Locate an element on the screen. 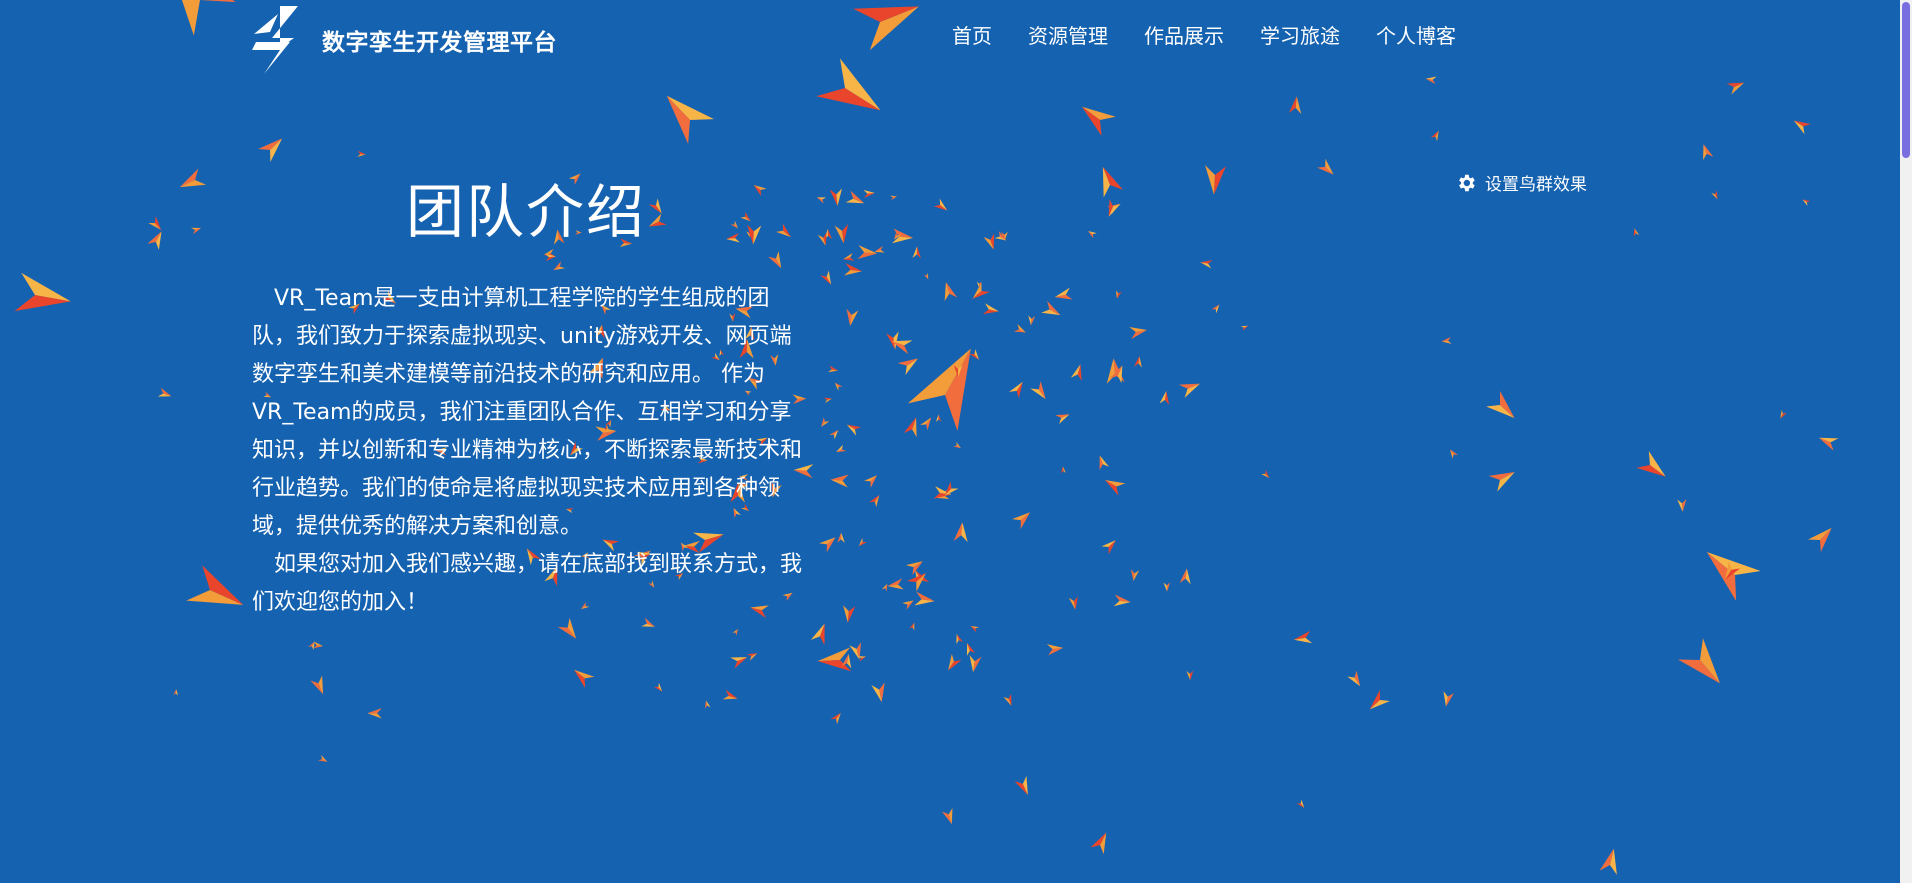 The height and width of the screenshot is (883, 1912). vertical-scrollbar is located at coordinates (1906, 441).